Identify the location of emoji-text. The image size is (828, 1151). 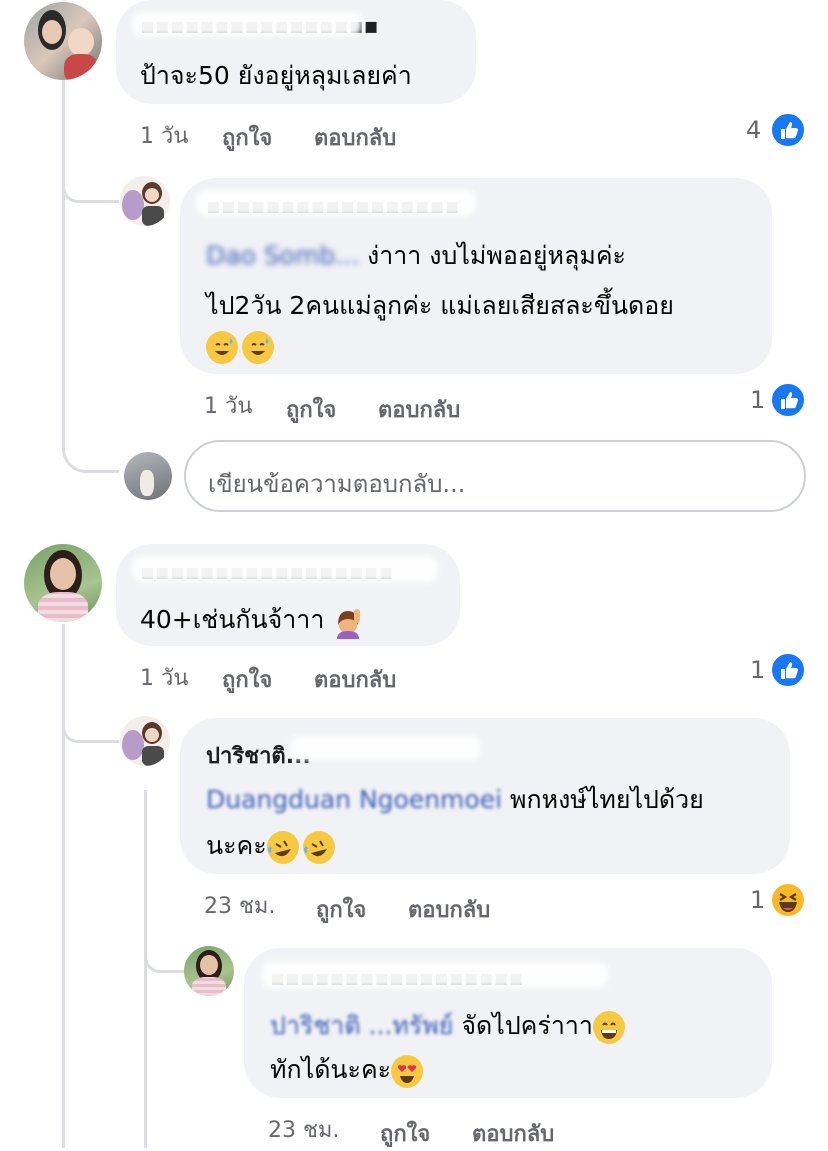
(242, 346).